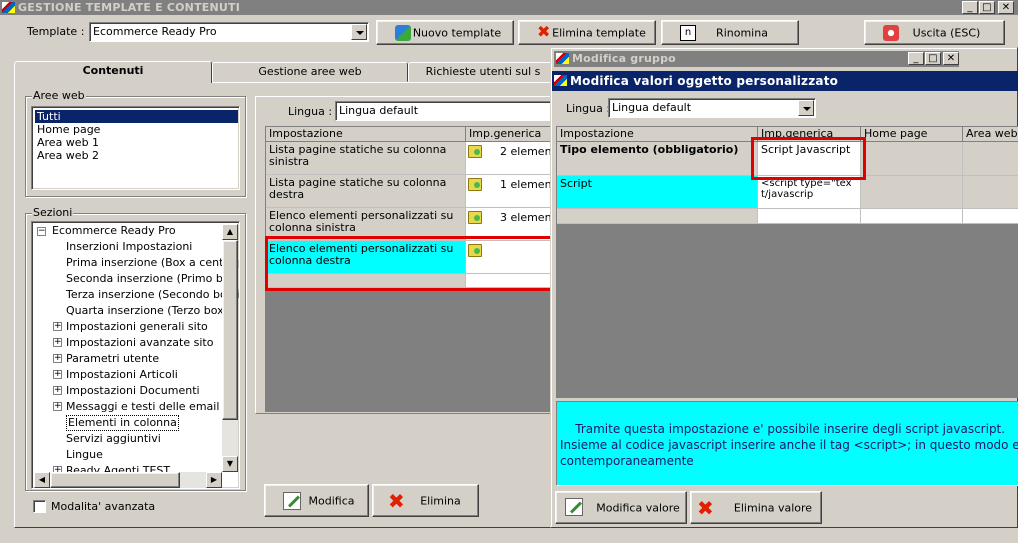 The width and height of the screenshot is (1018, 543). What do you see at coordinates (511, 191) in the screenshot?
I see `table-row-value: 1 element` at bounding box center [511, 191].